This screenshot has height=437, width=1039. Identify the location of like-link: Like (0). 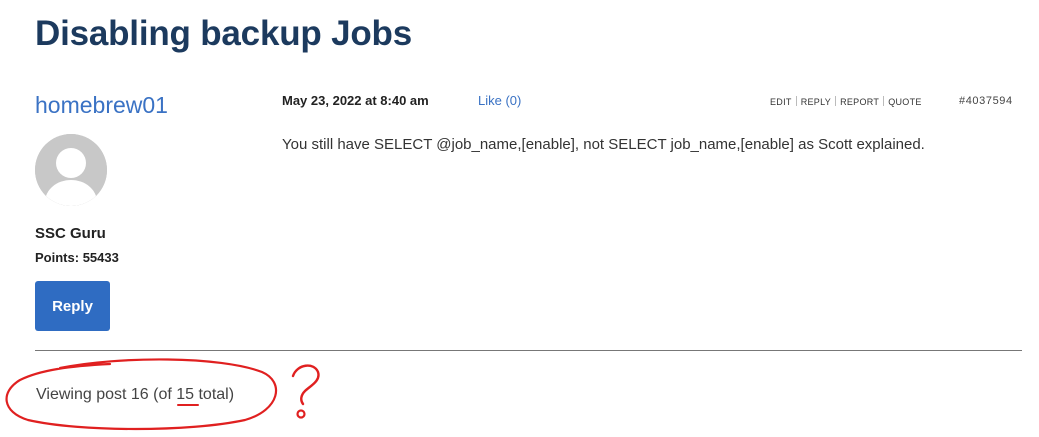
(499, 100).